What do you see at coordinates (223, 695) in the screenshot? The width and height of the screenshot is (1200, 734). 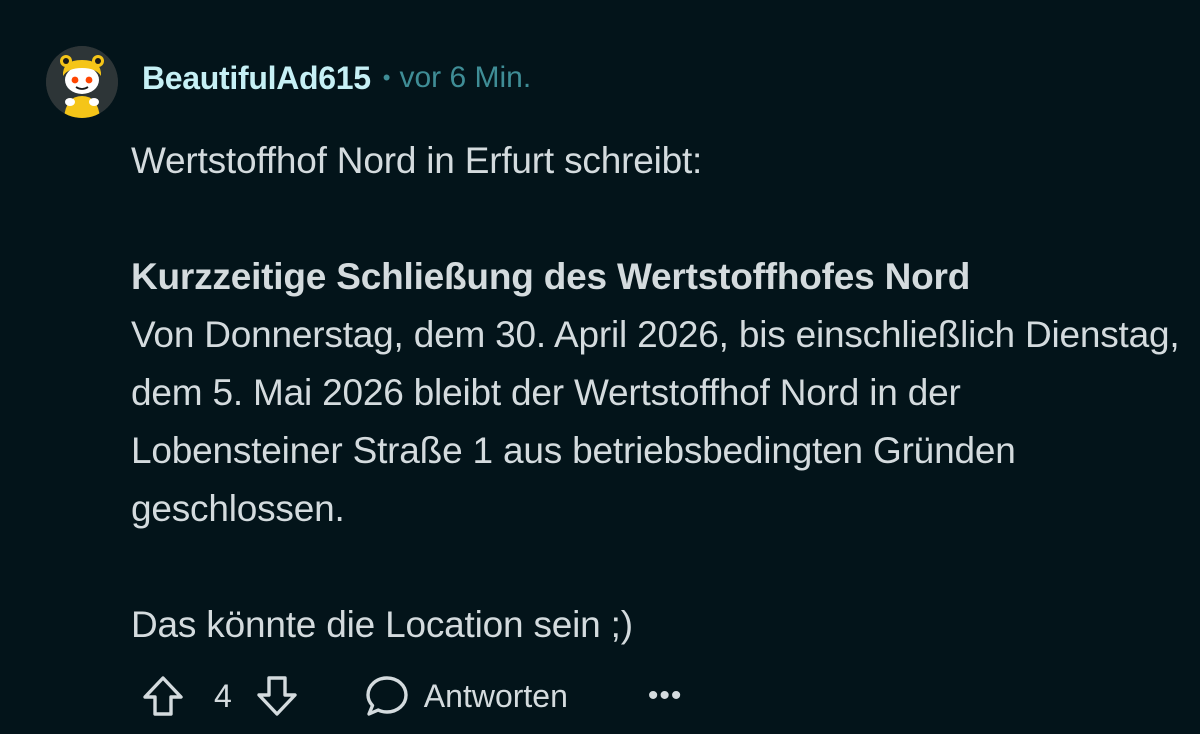 I see `vote-count: 4` at bounding box center [223, 695].